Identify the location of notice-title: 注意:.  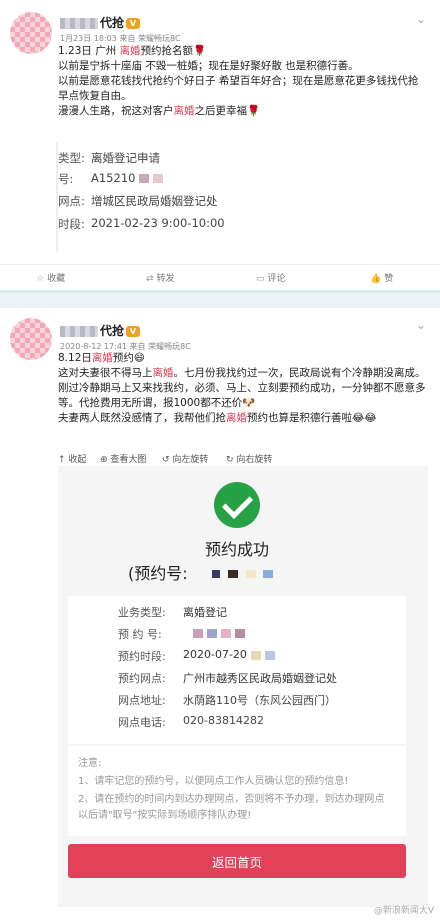
(90, 763).